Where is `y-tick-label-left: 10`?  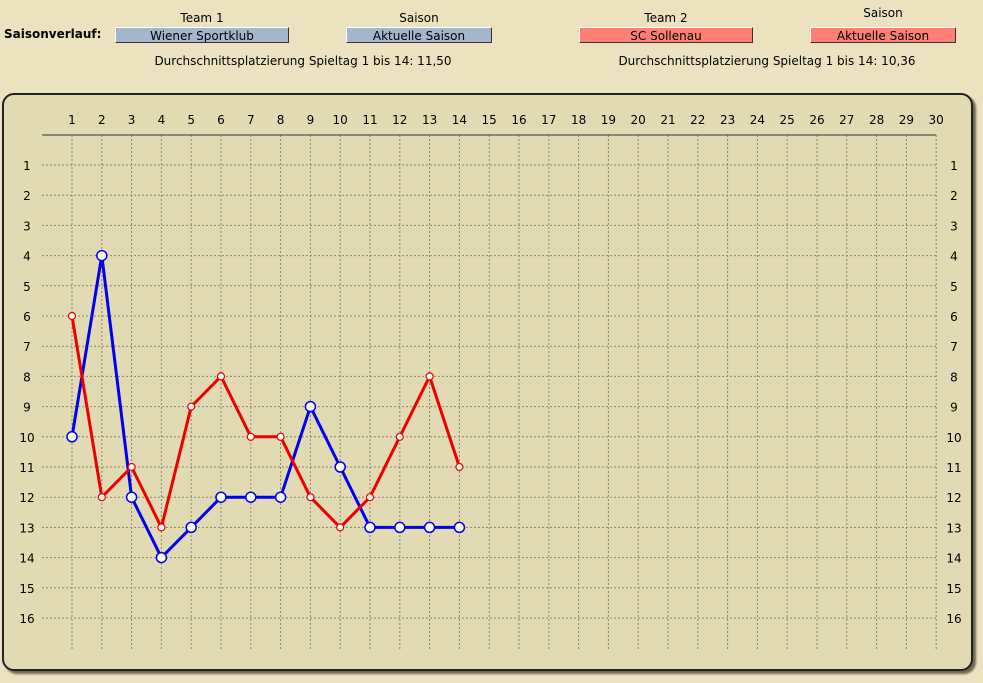
y-tick-label-left: 10 is located at coordinates (26, 438).